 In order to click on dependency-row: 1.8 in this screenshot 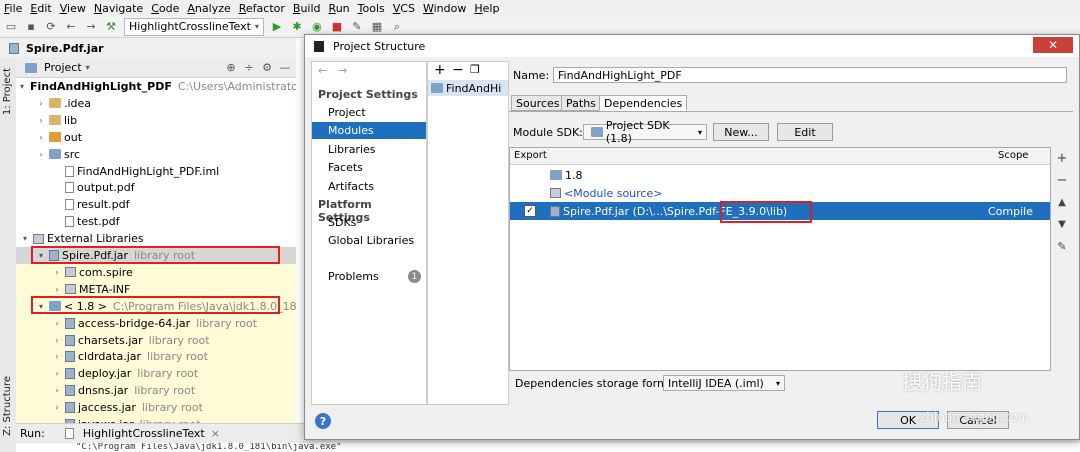, I will do `click(780, 175)`.